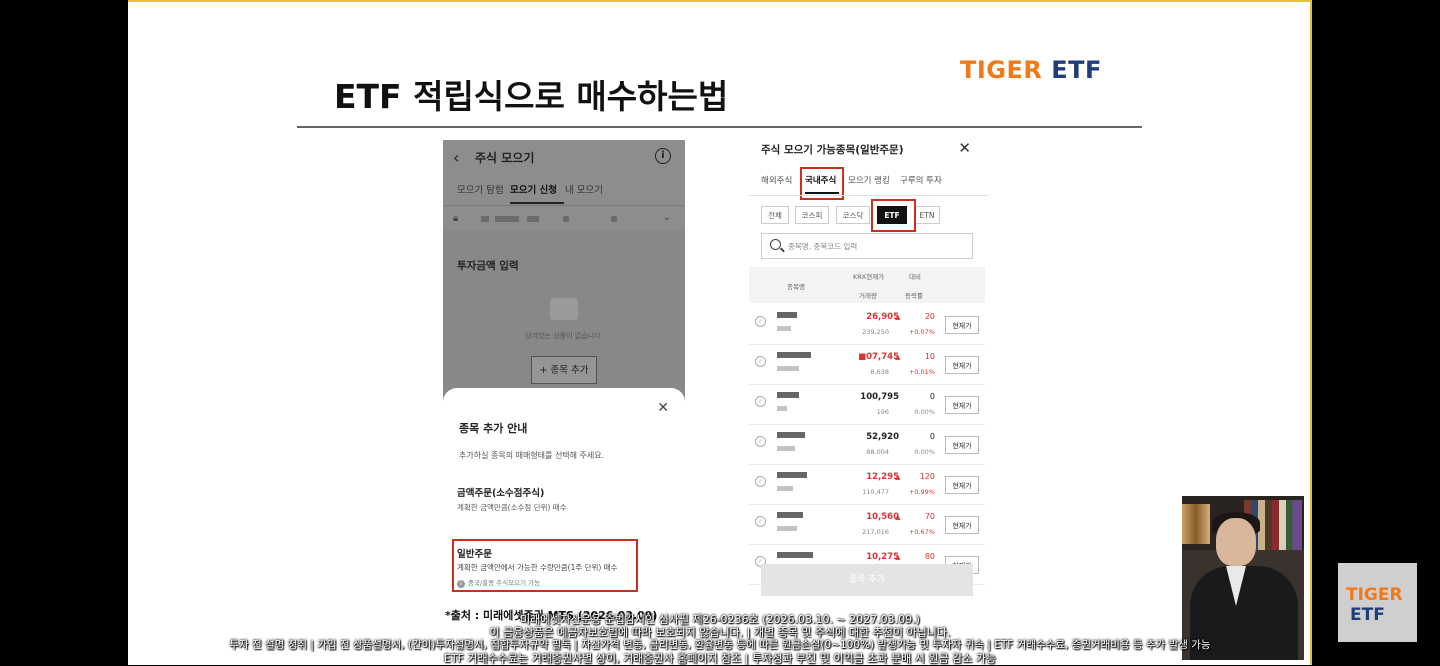 This screenshot has width=1440, height=666. What do you see at coordinates (456, 218) in the screenshot?
I see `lock-icon: 🔒︎` at bounding box center [456, 218].